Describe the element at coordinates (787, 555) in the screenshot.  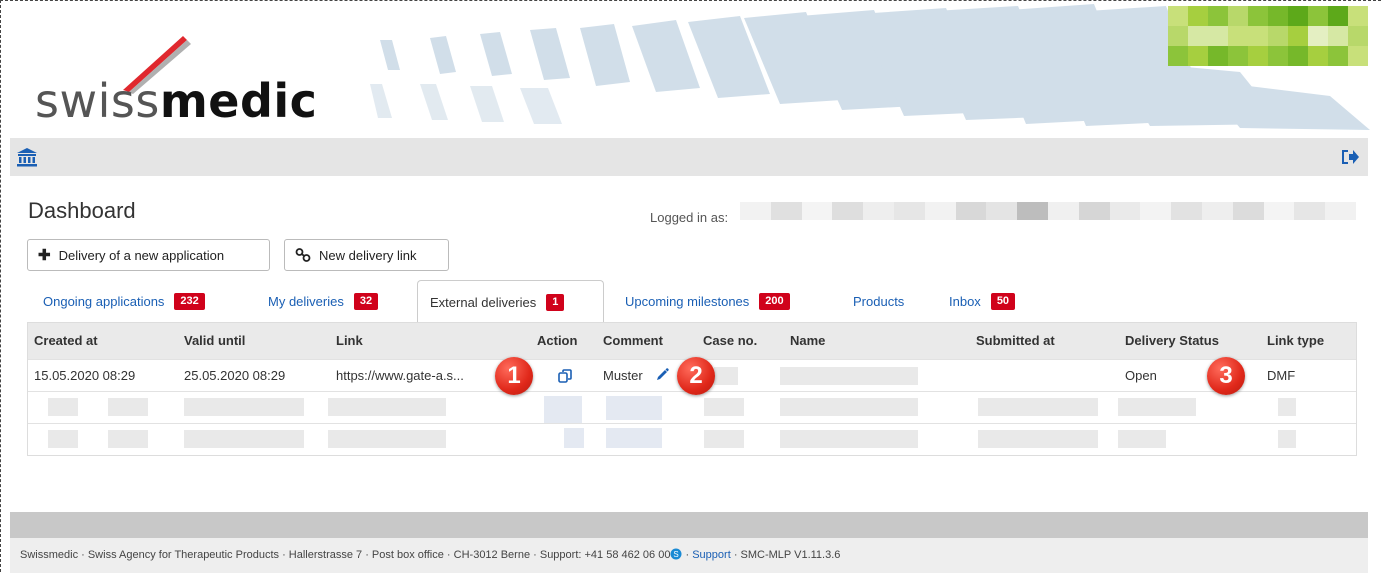
I see `footer-version: · SMC-MLP V1.11.3.6` at that location.